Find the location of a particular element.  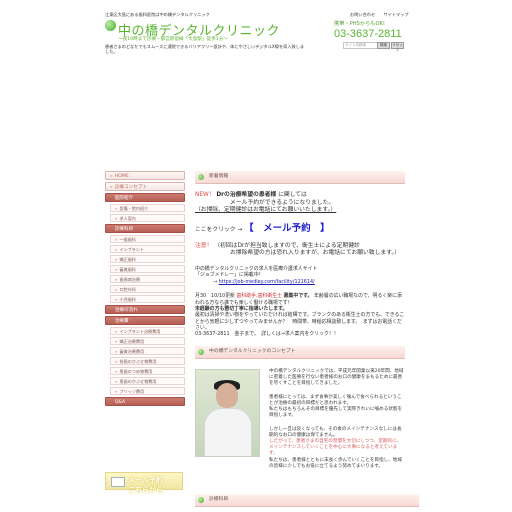

mail-reservation-line-2: こちらから is located at coordinates (145, 490).